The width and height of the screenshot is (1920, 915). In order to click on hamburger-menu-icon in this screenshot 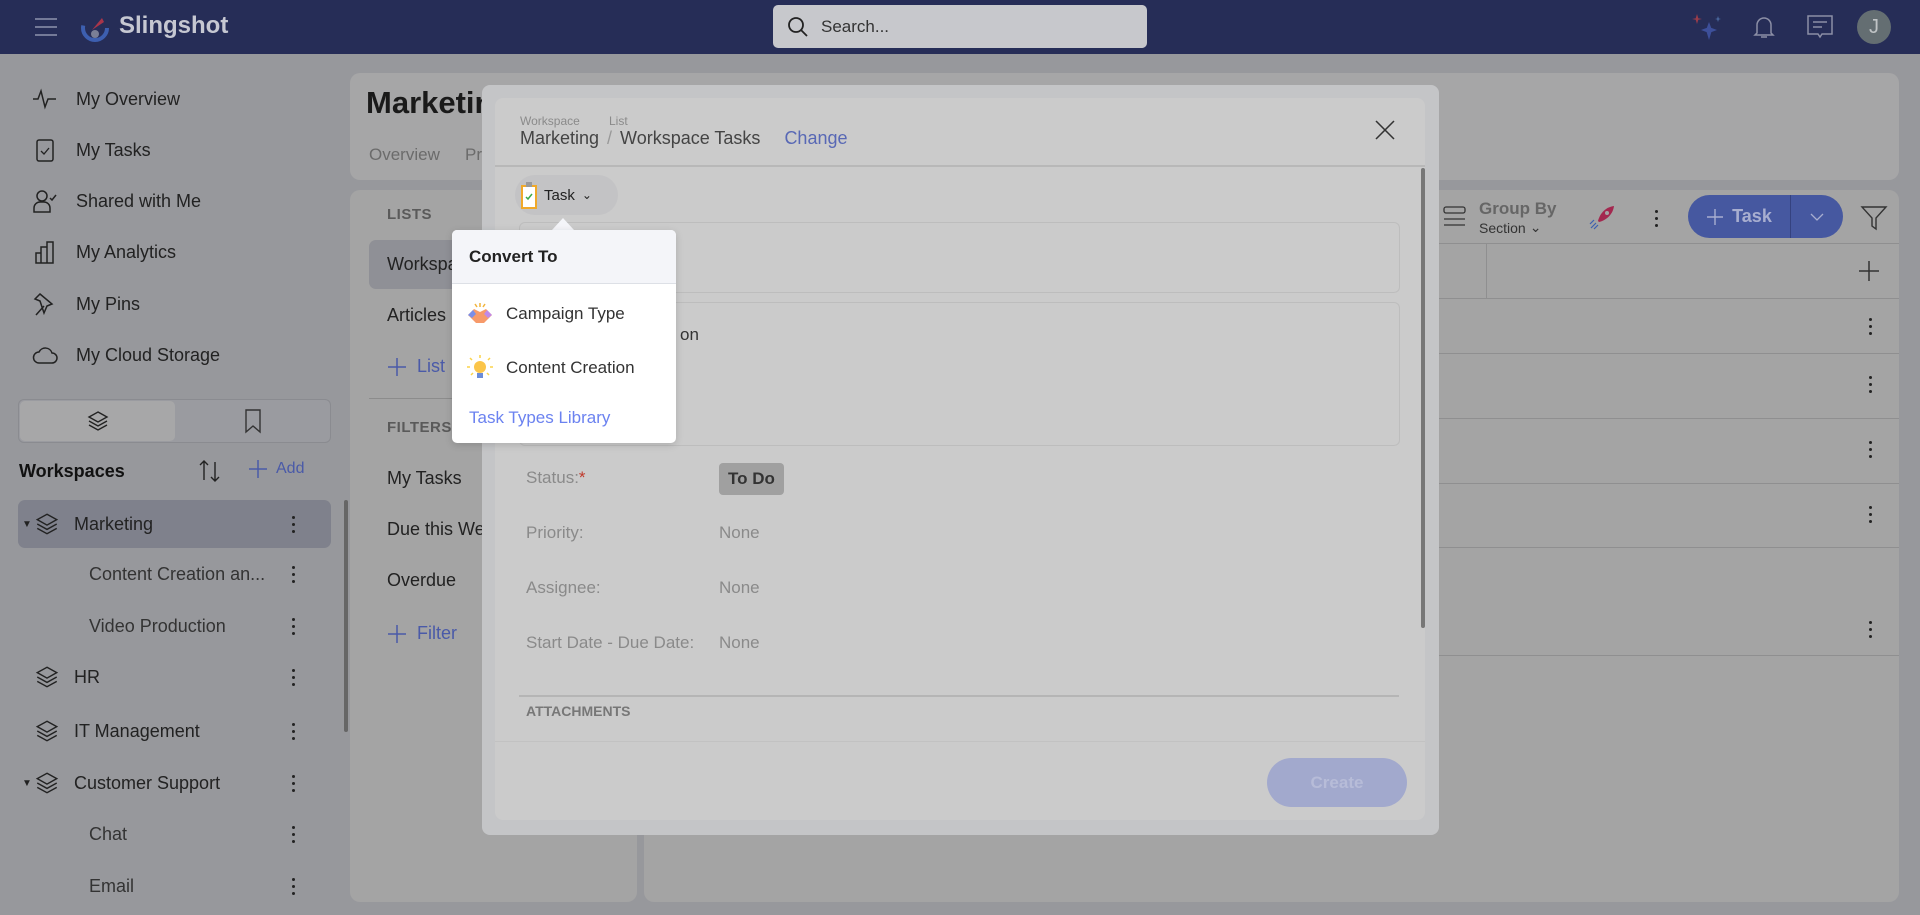, I will do `click(46, 27)`.